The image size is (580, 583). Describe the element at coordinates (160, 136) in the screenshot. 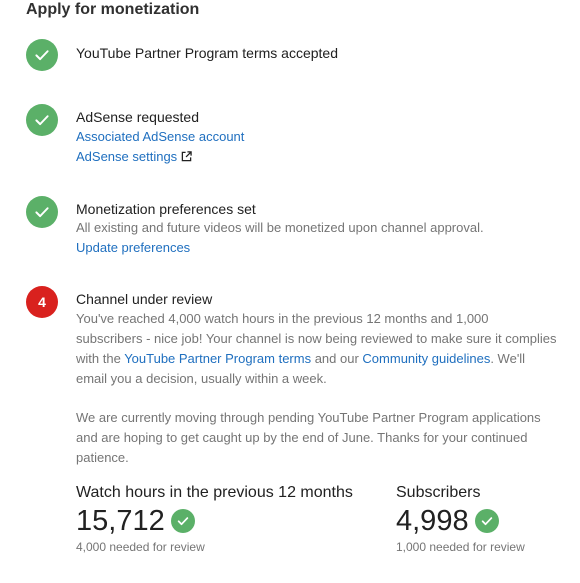

I see `associated-adsense-account-link: Associated AdSense account` at that location.